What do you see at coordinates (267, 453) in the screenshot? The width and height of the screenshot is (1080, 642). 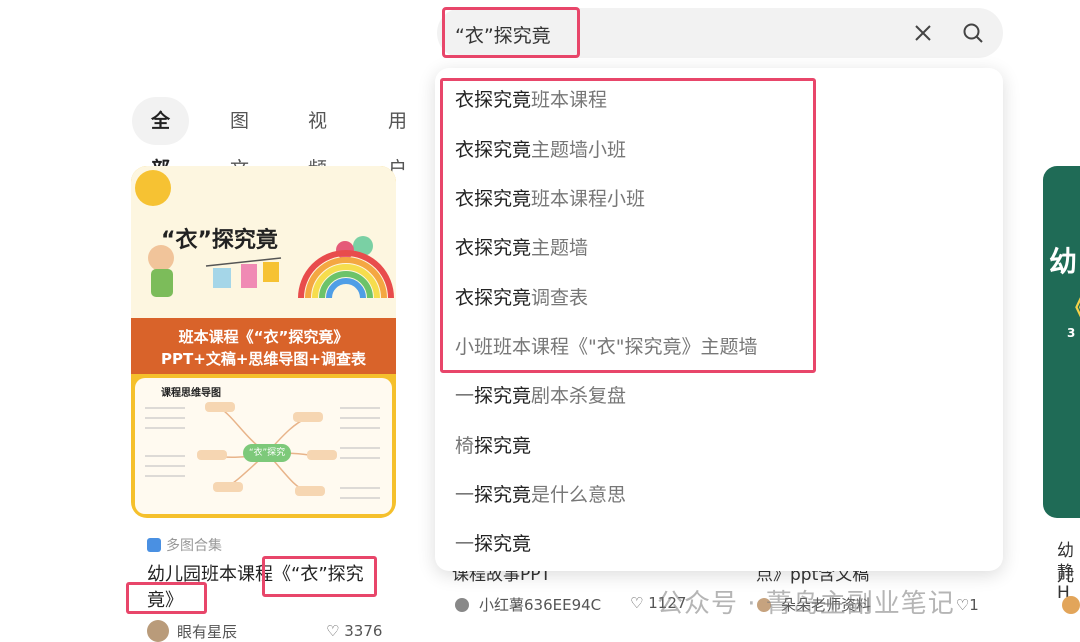 I see `mind-map-center: “衣”探究` at bounding box center [267, 453].